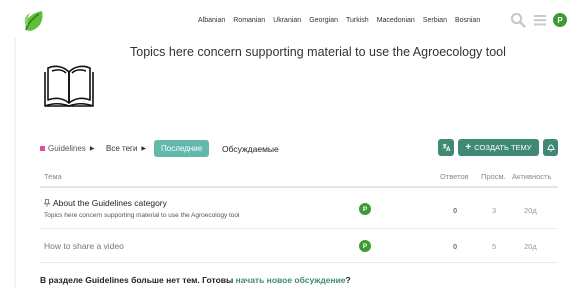 This screenshot has height=289, width=569. Describe the element at coordinates (357, 20) in the screenshot. I see `lang-link-turkish: Turkish` at that location.